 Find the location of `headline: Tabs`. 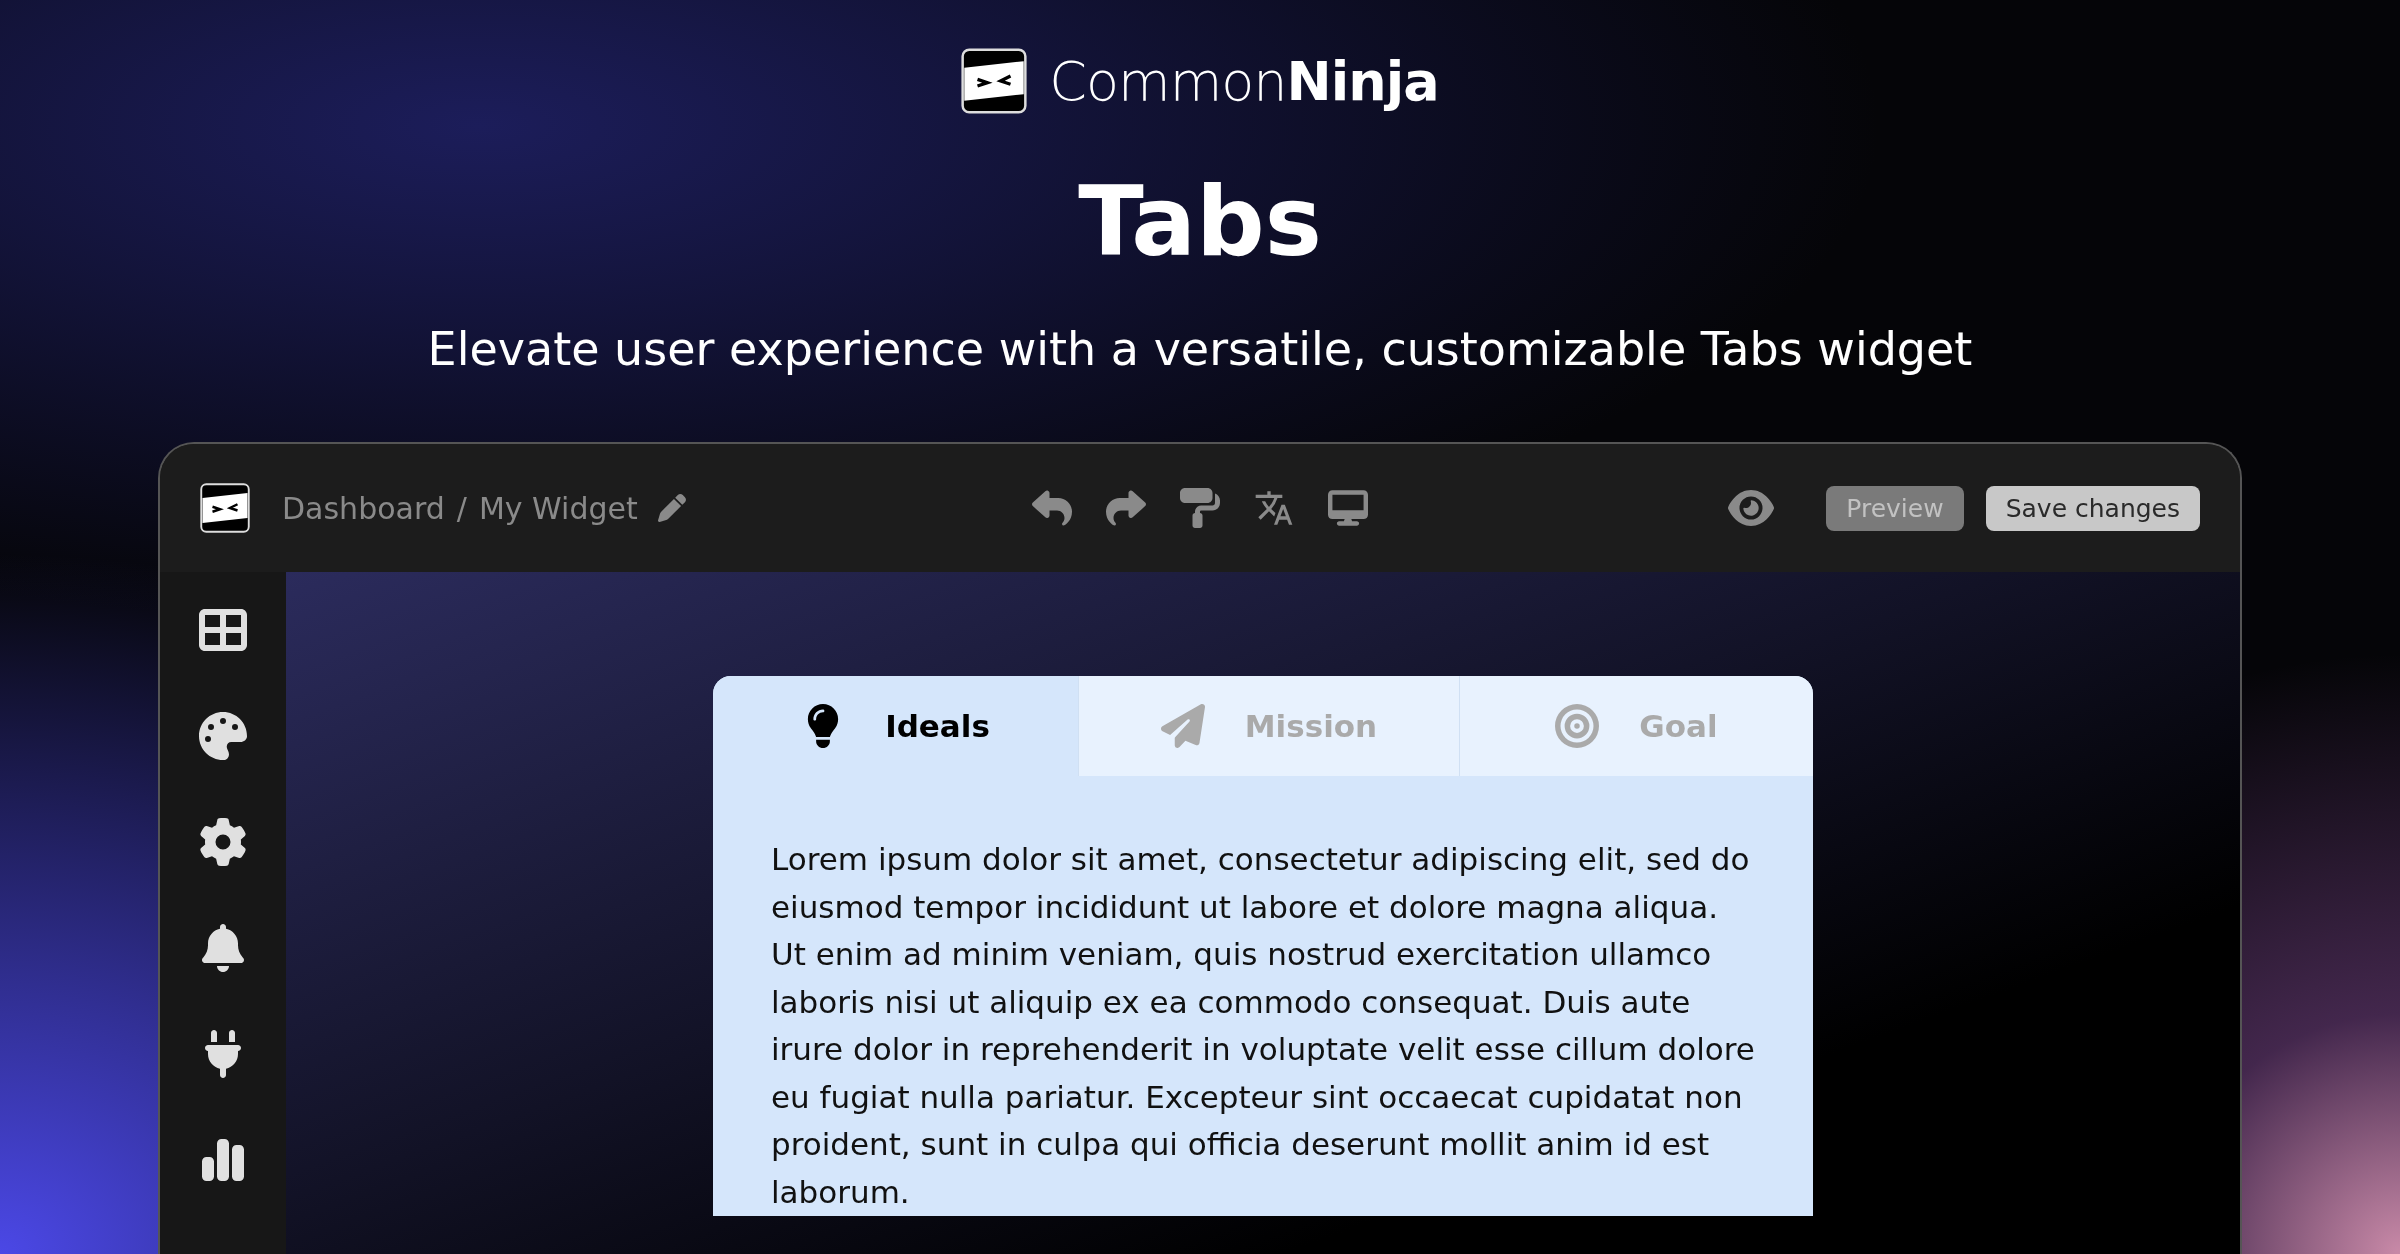

headline: Tabs is located at coordinates (1200, 222).